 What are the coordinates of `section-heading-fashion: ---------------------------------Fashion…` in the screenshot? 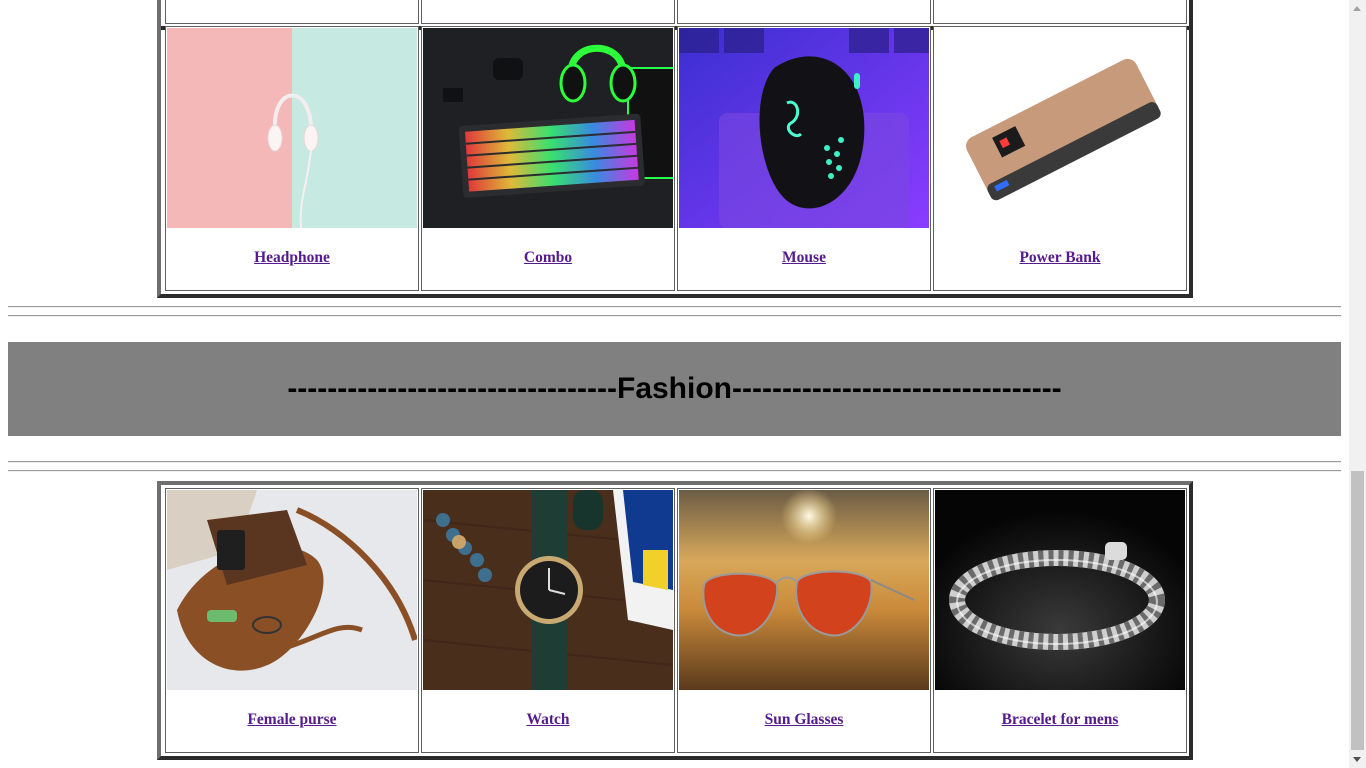 It's located at (674, 388).